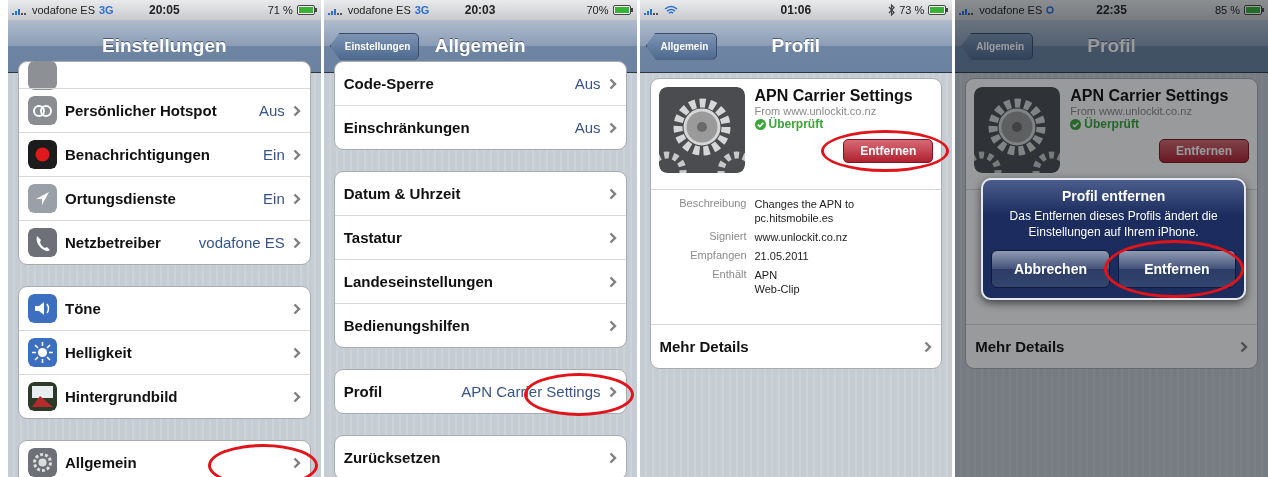 The image size is (1268, 477). What do you see at coordinates (164, 308) in the screenshot?
I see `settings-row: Töne` at bounding box center [164, 308].